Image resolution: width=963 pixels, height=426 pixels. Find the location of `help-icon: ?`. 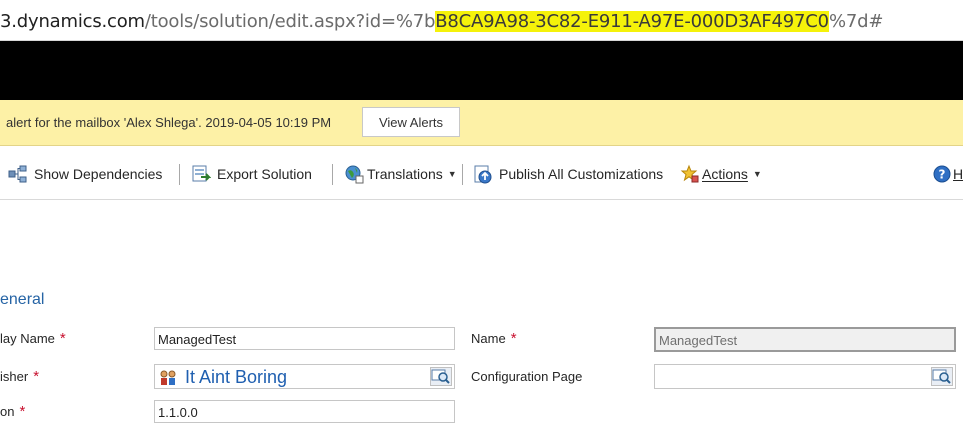

help-icon: ? is located at coordinates (942, 174).